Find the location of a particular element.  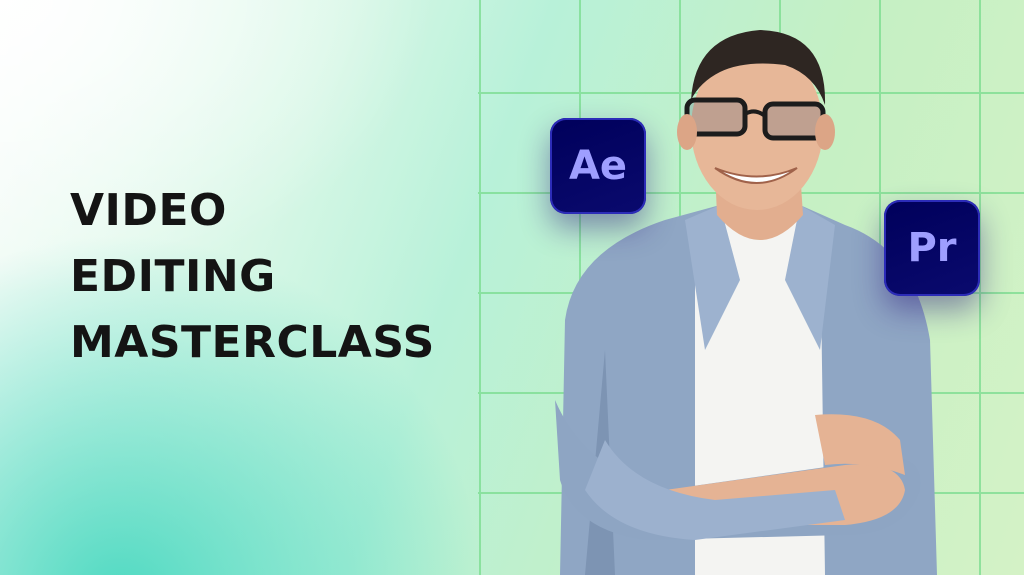

headline-line-1: VIDEO is located at coordinates (148, 210).